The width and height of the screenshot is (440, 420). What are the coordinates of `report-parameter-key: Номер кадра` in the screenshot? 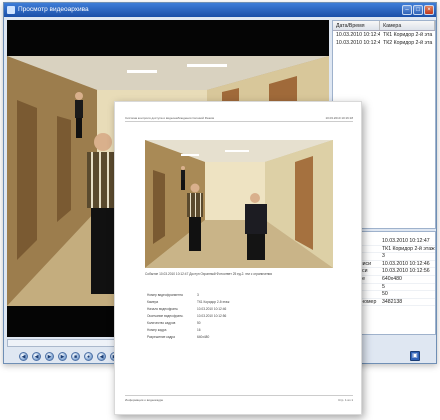 It's located at (157, 330).